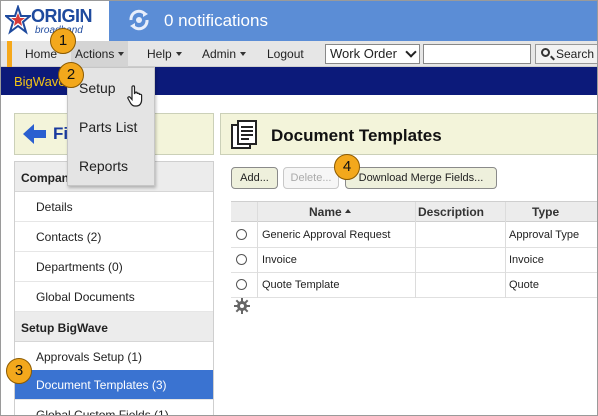 This screenshot has height=416, width=598. Describe the element at coordinates (114, 207) in the screenshot. I see `sidebar-item-details: Details` at that location.